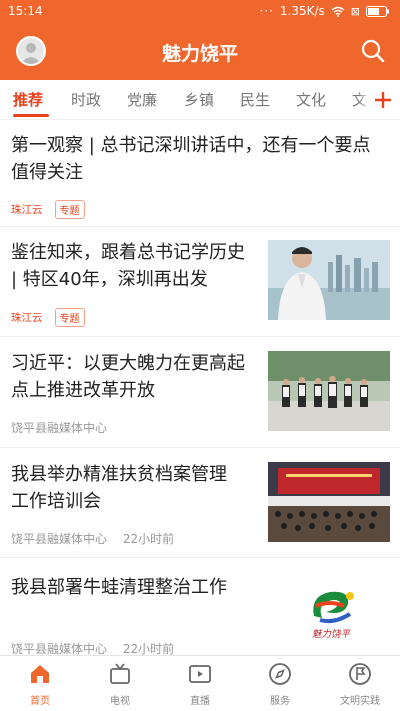  I want to click on video-play-icon, so click(200, 674).